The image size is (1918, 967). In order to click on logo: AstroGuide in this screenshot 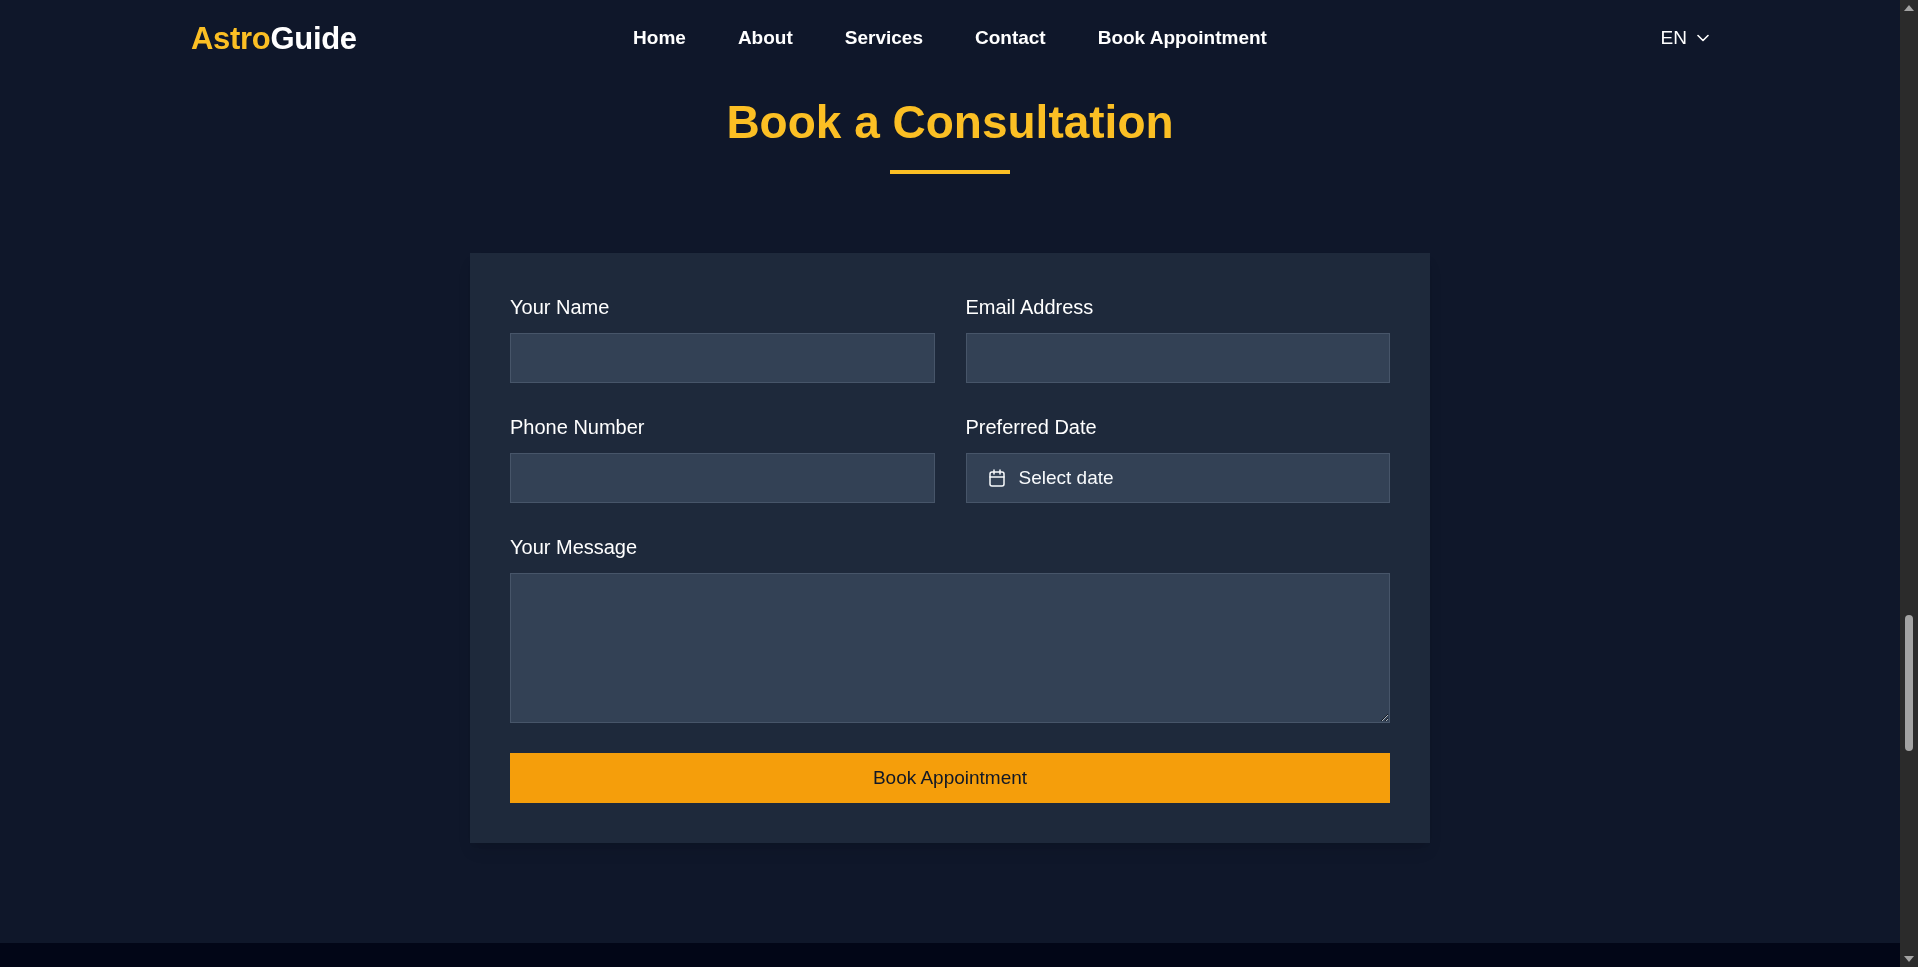, I will do `click(274, 38)`.